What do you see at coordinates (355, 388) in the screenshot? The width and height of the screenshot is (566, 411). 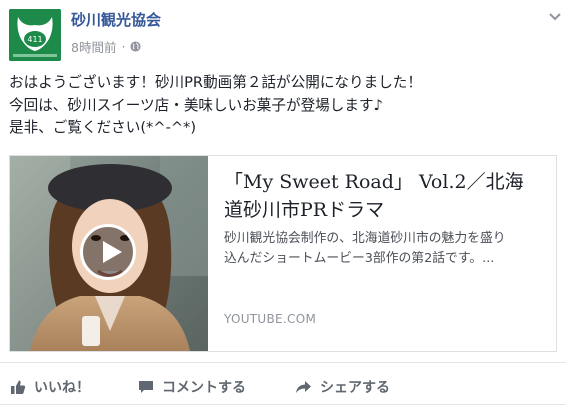 I see `share-label: シェアする` at bounding box center [355, 388].